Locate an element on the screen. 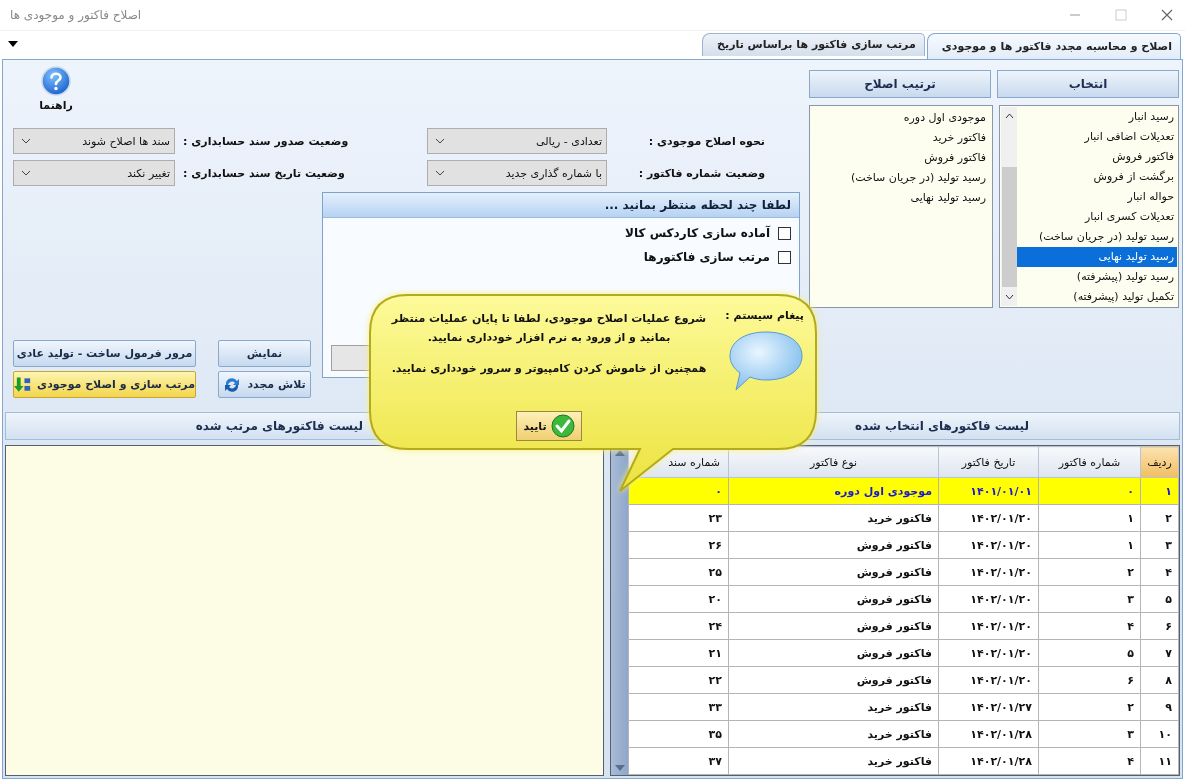  table-row: ۸ ۶ ۱۴۰۲/۰۱/۲۰ فاکتور فروش ۲۲ is located at coordinates (903, 680).